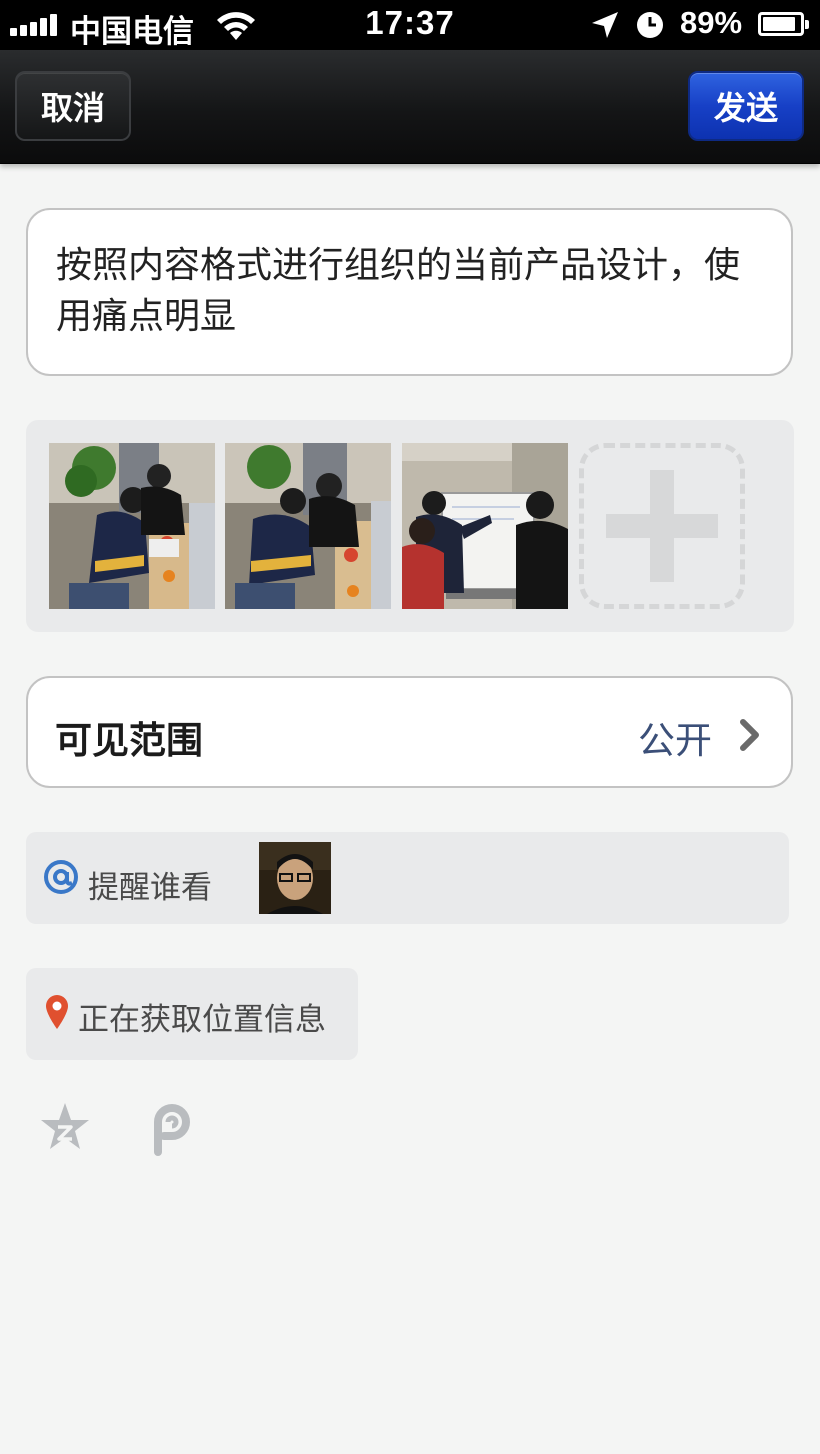  I want to click on location-row: 正在获取位置信息, so click(192, 1014).